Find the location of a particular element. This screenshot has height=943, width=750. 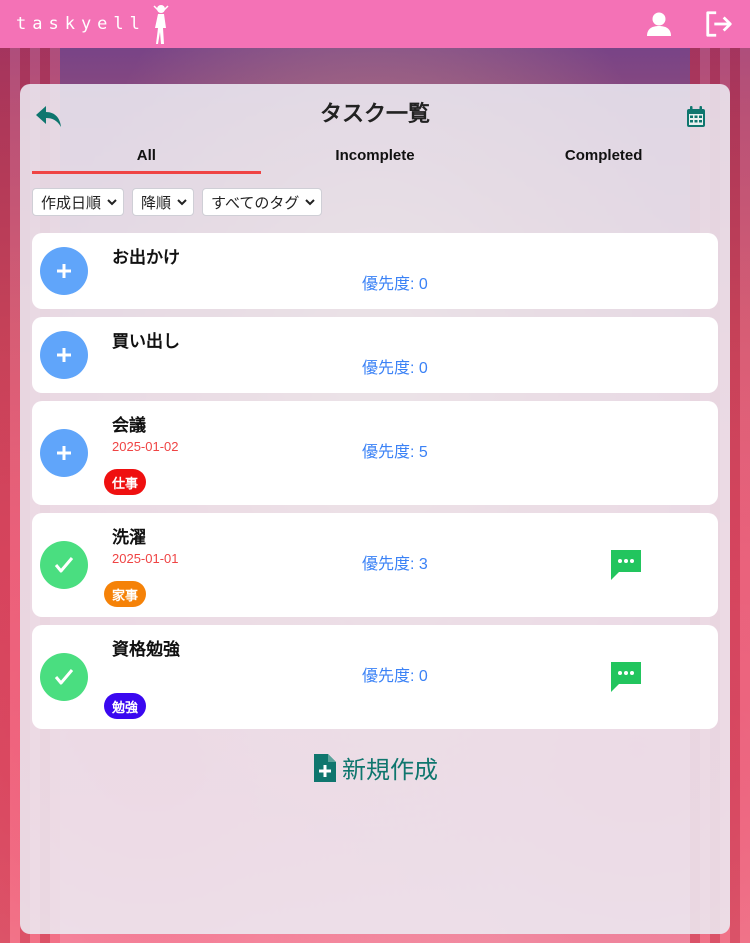

new-task-button: 新規作成 is located at coordinates (375, 767).